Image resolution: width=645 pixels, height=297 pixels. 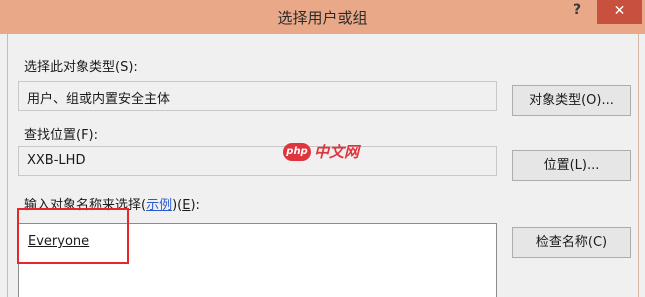 I want to click on enter-names-label-suffix: ):, so click(x=195, y=205).